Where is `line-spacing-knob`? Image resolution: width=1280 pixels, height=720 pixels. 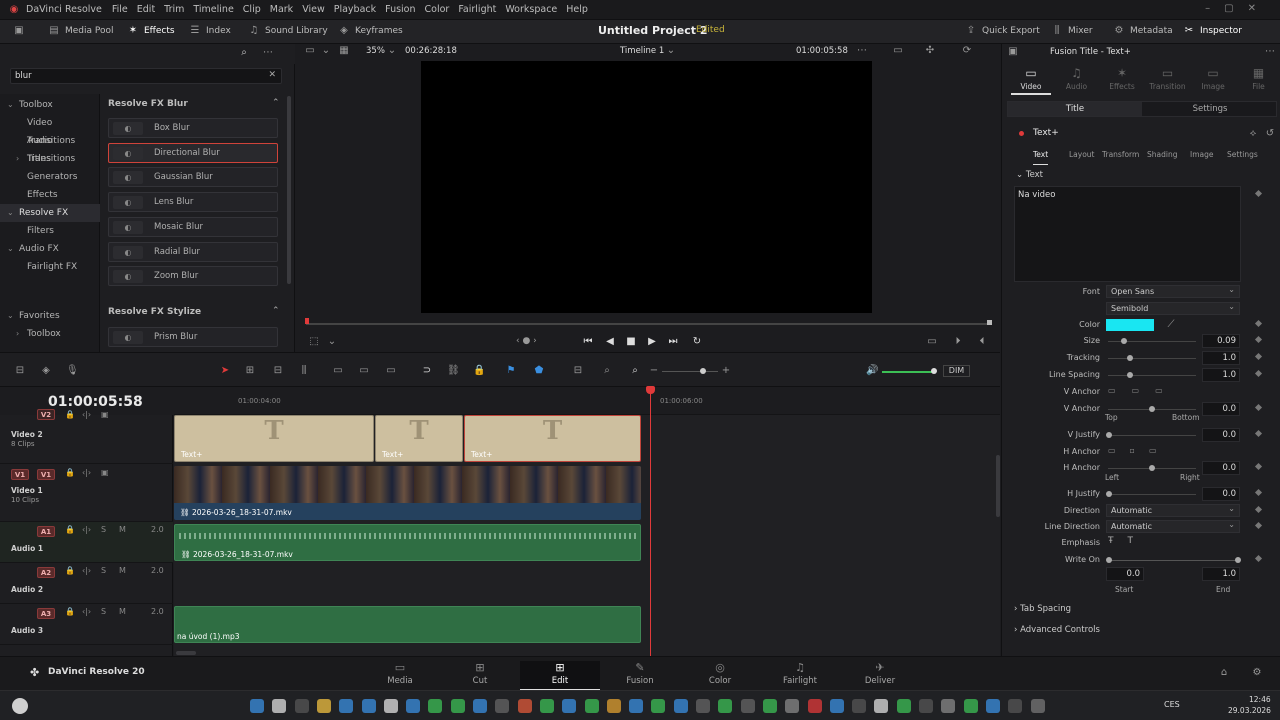 line-spacing-knob is located at coordinates (1130, 375).